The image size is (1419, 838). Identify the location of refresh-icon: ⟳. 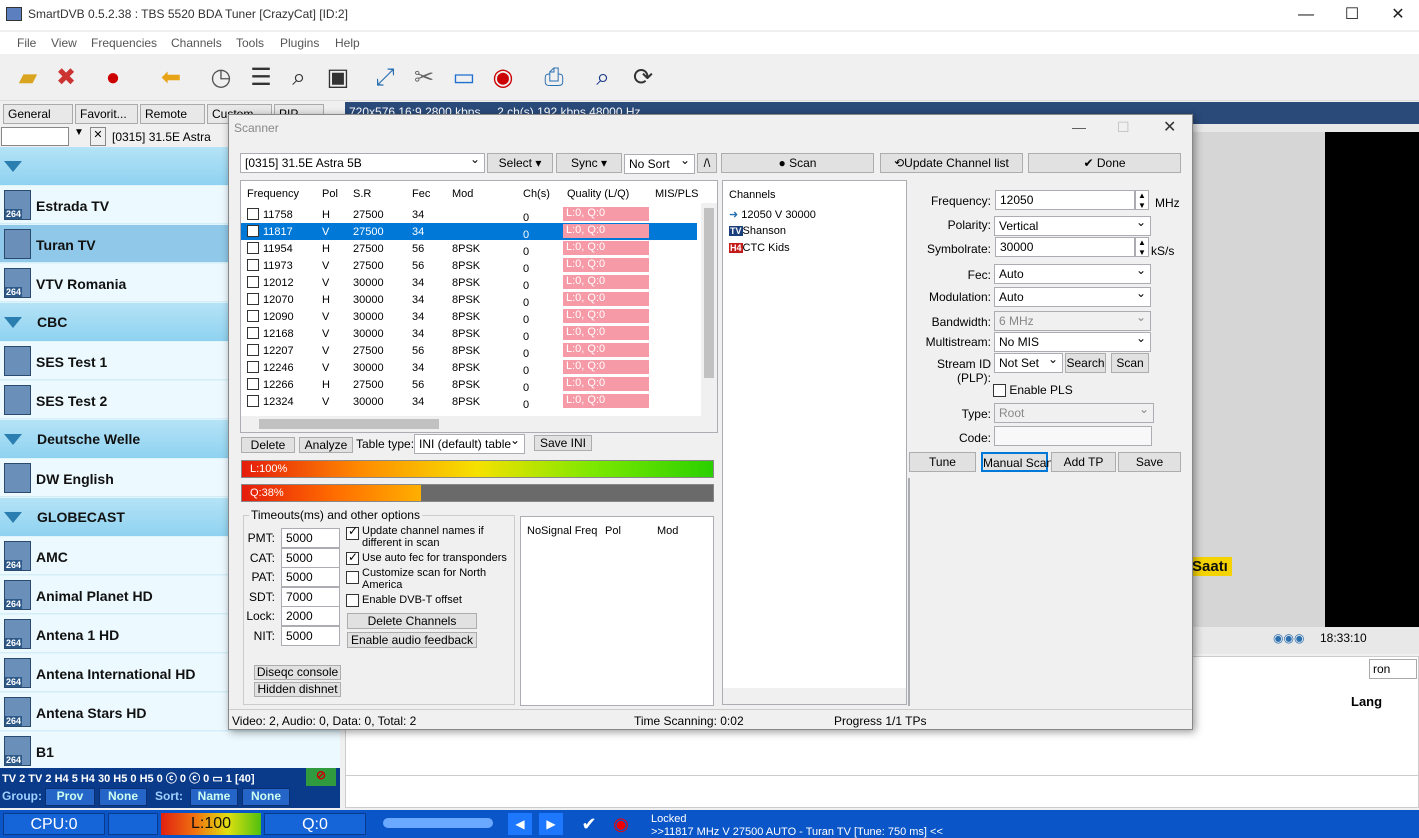
(643, 78).